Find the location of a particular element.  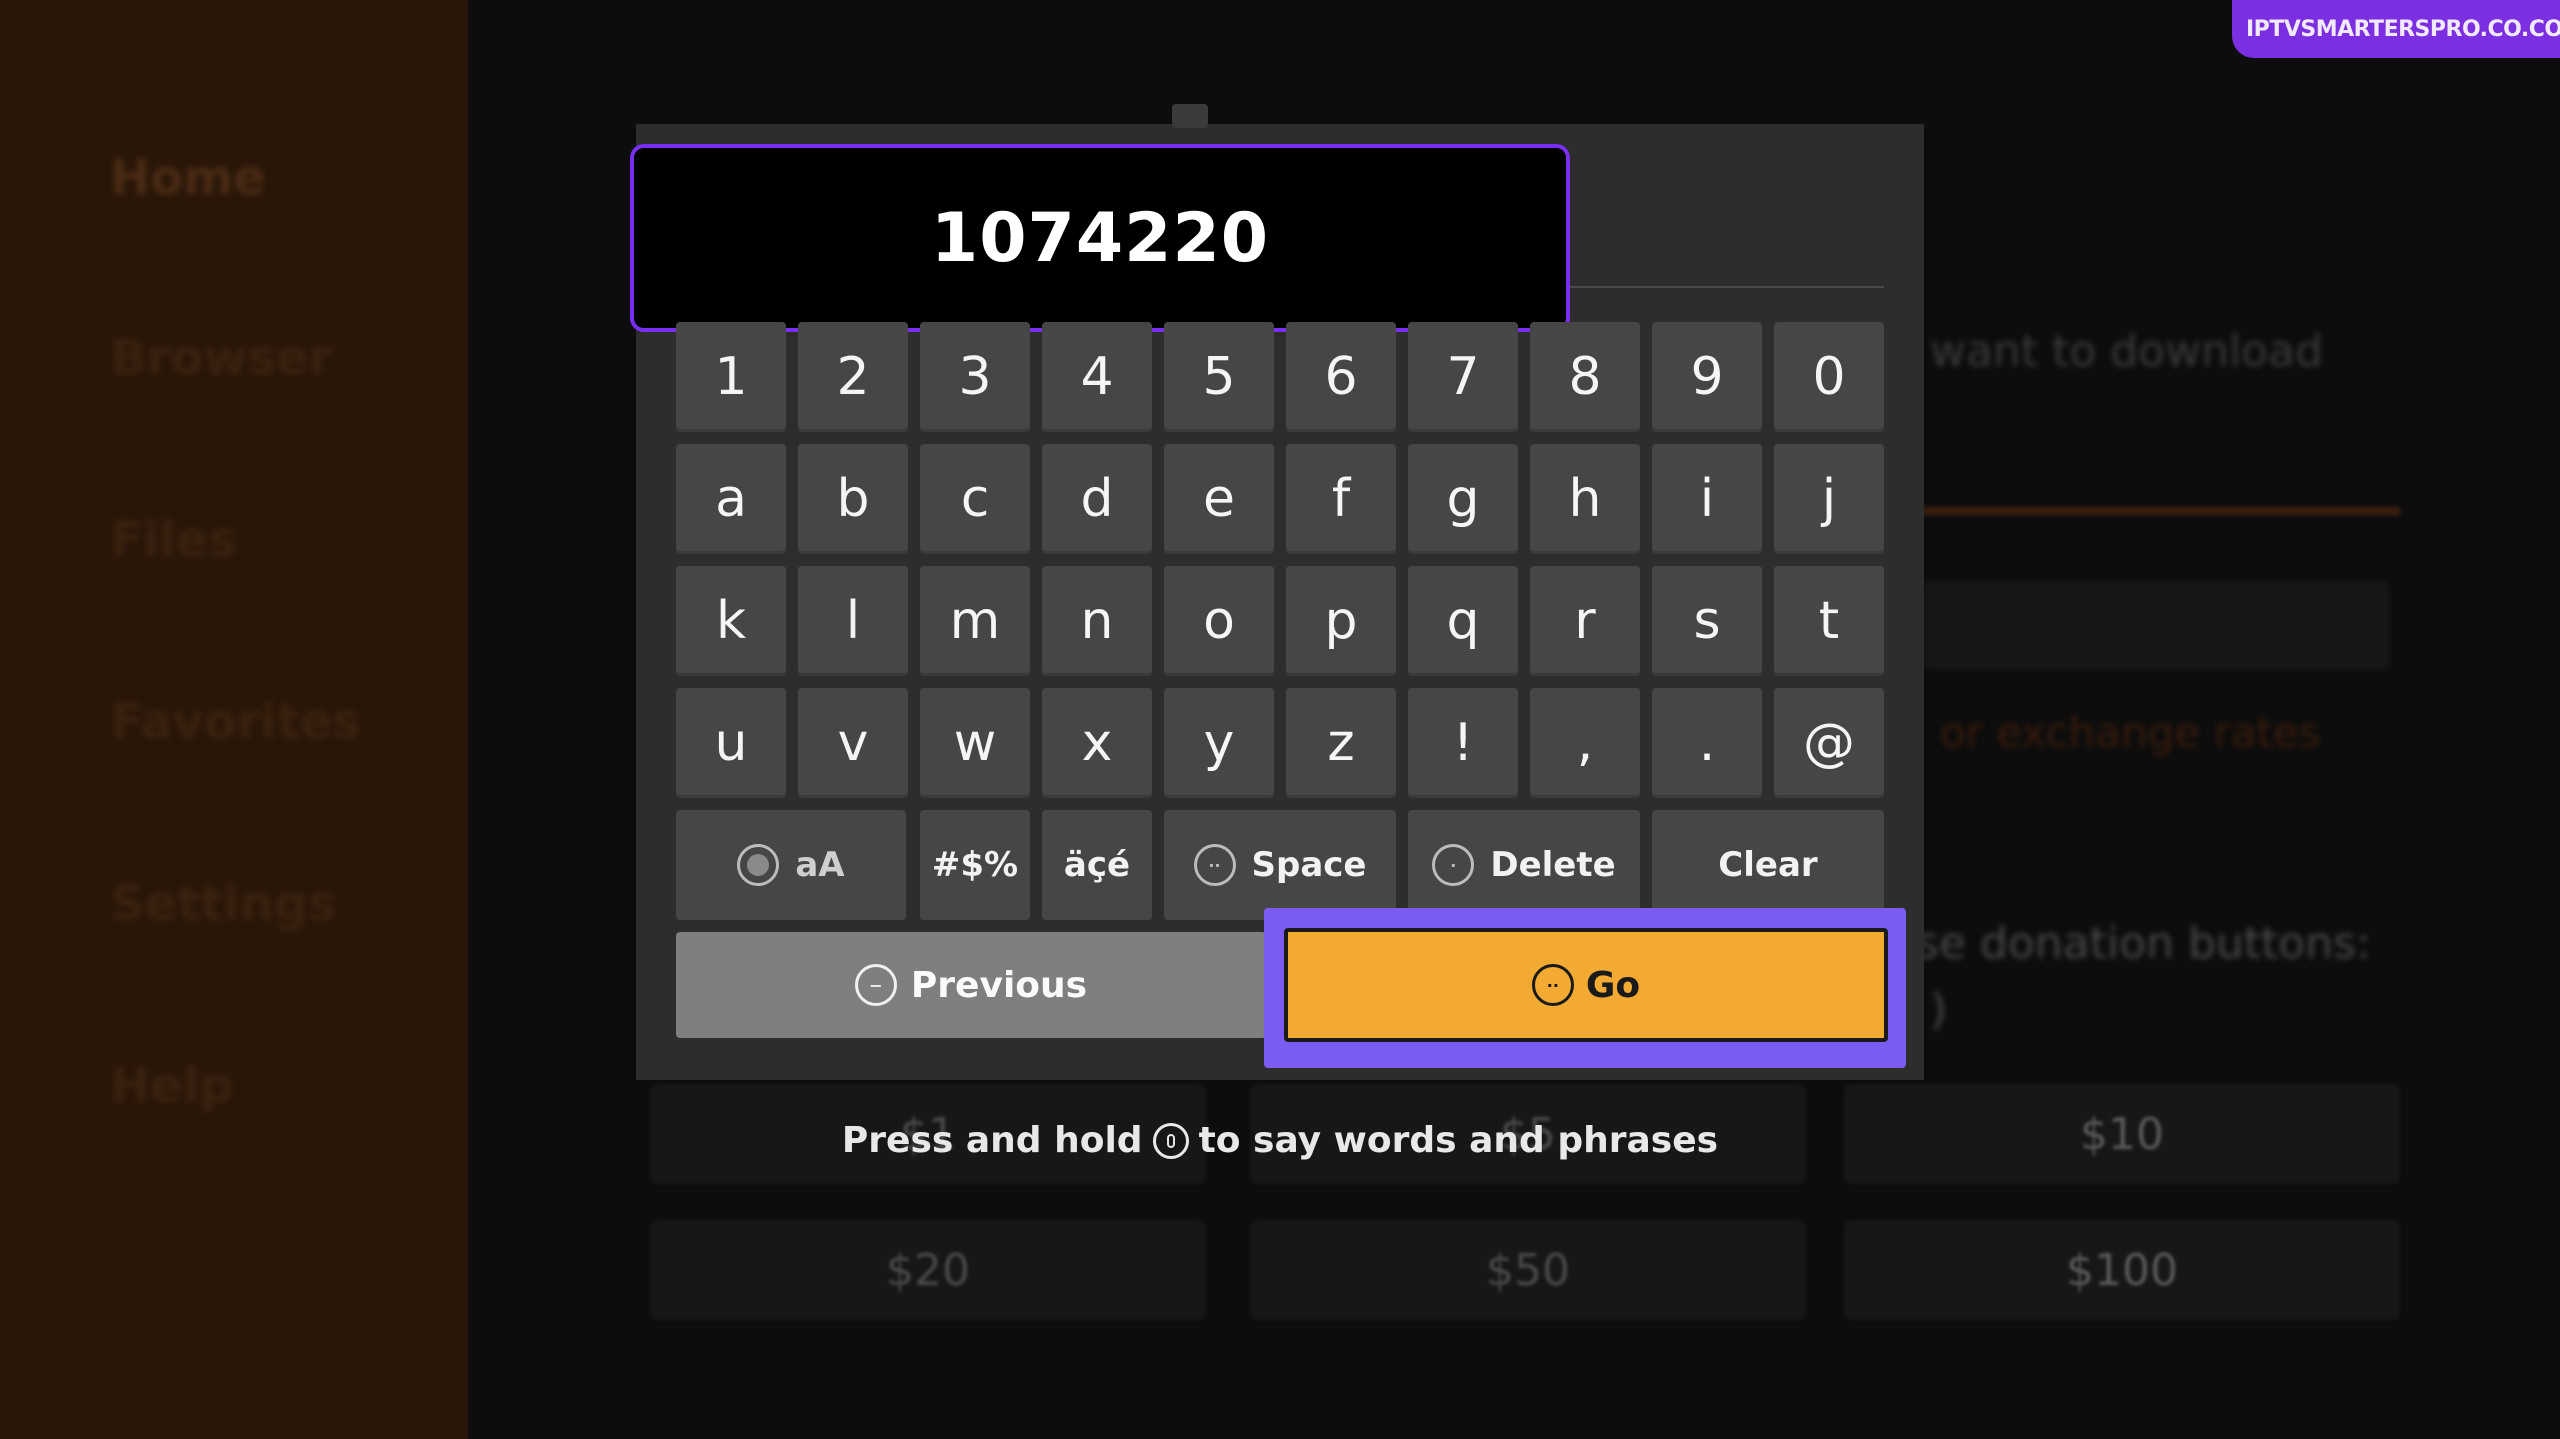

key-0-2: 3 is located at coordinates (975, 377).